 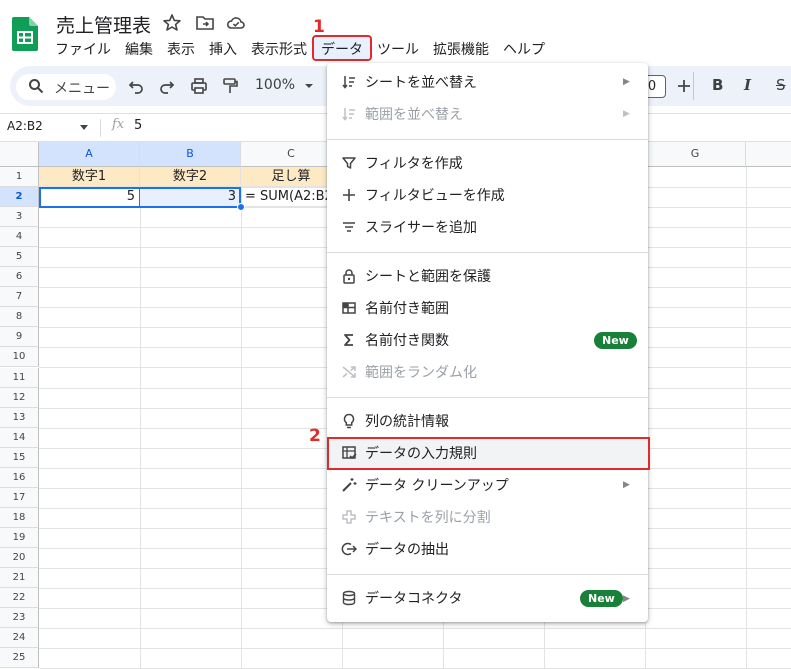 I want to click on lightbulb-icon, so click(x=349, y=421).